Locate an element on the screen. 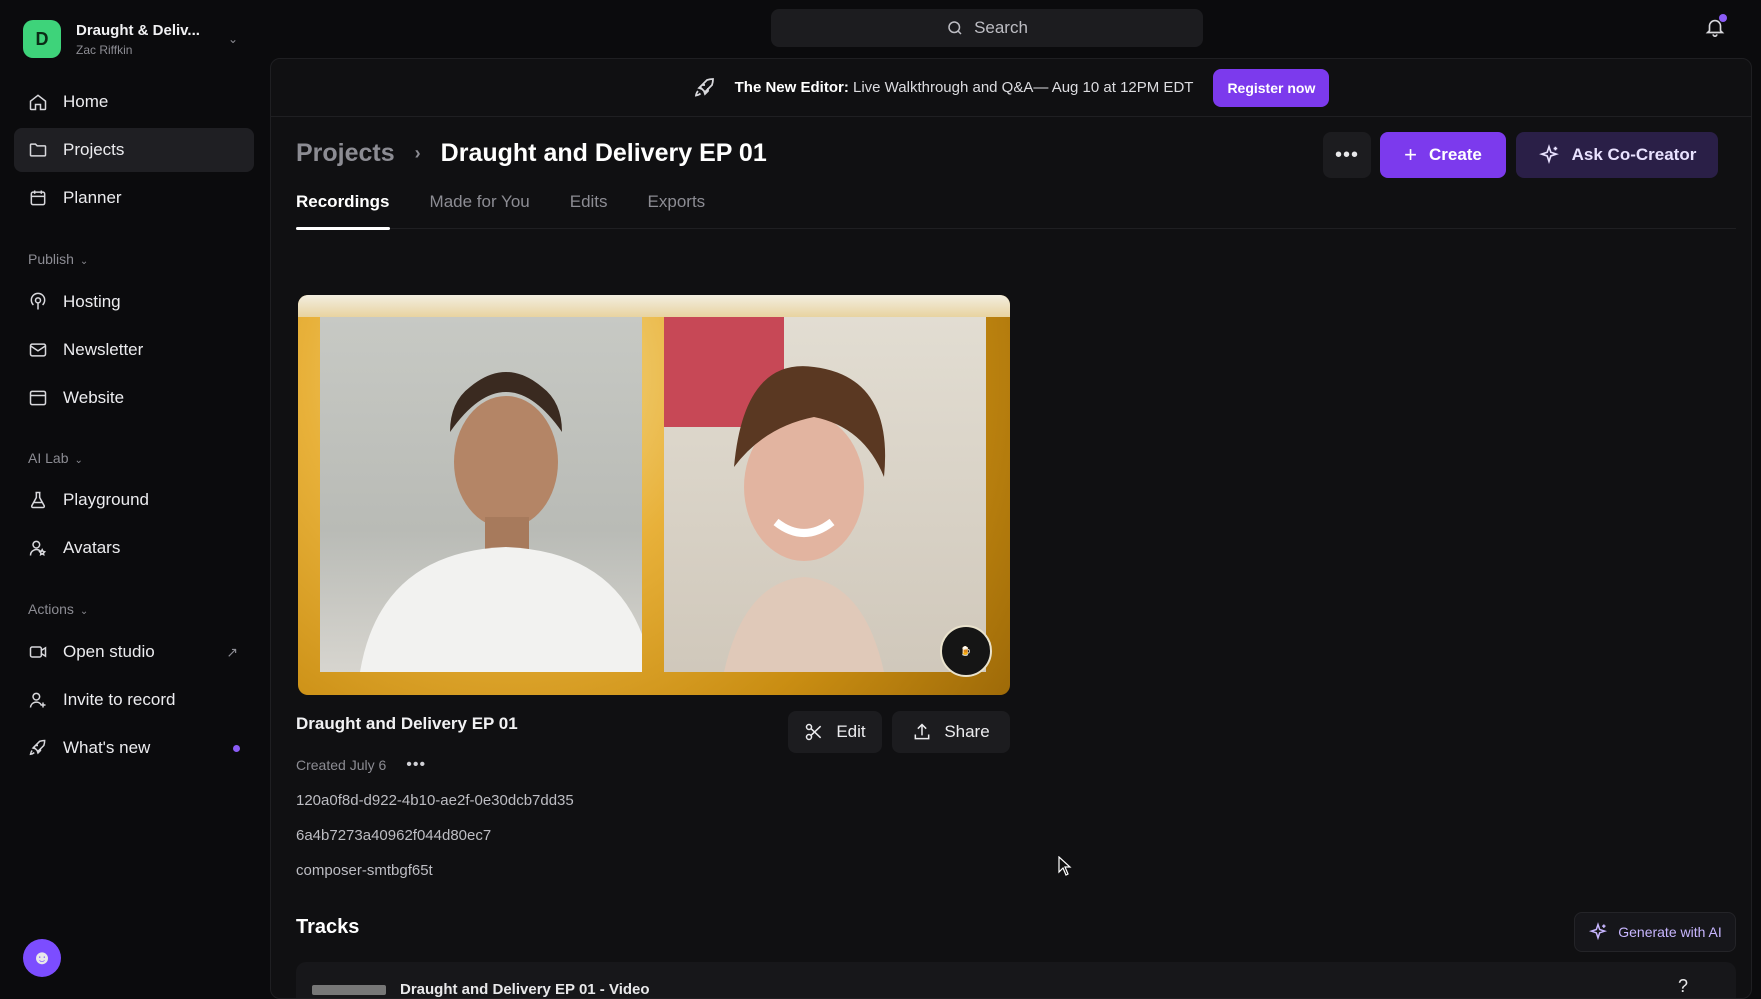 The image size is (1761, 999). upload-icon is located at coordinates (922, 731).